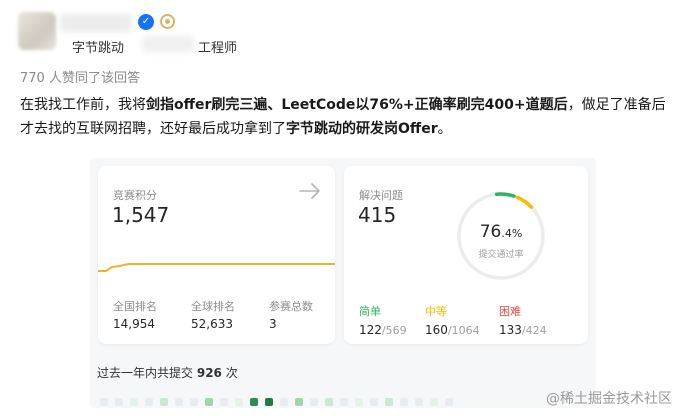 The height and width of the screenshot is (420, 682). Describe the element at coordinates (609, 399) in the screenshot. I see `juejin-watermark: @稀土掘金技术社区` at that location.